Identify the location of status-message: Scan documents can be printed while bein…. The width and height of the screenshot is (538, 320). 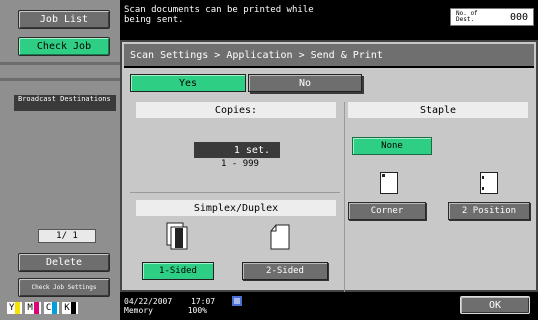
(219, 15).